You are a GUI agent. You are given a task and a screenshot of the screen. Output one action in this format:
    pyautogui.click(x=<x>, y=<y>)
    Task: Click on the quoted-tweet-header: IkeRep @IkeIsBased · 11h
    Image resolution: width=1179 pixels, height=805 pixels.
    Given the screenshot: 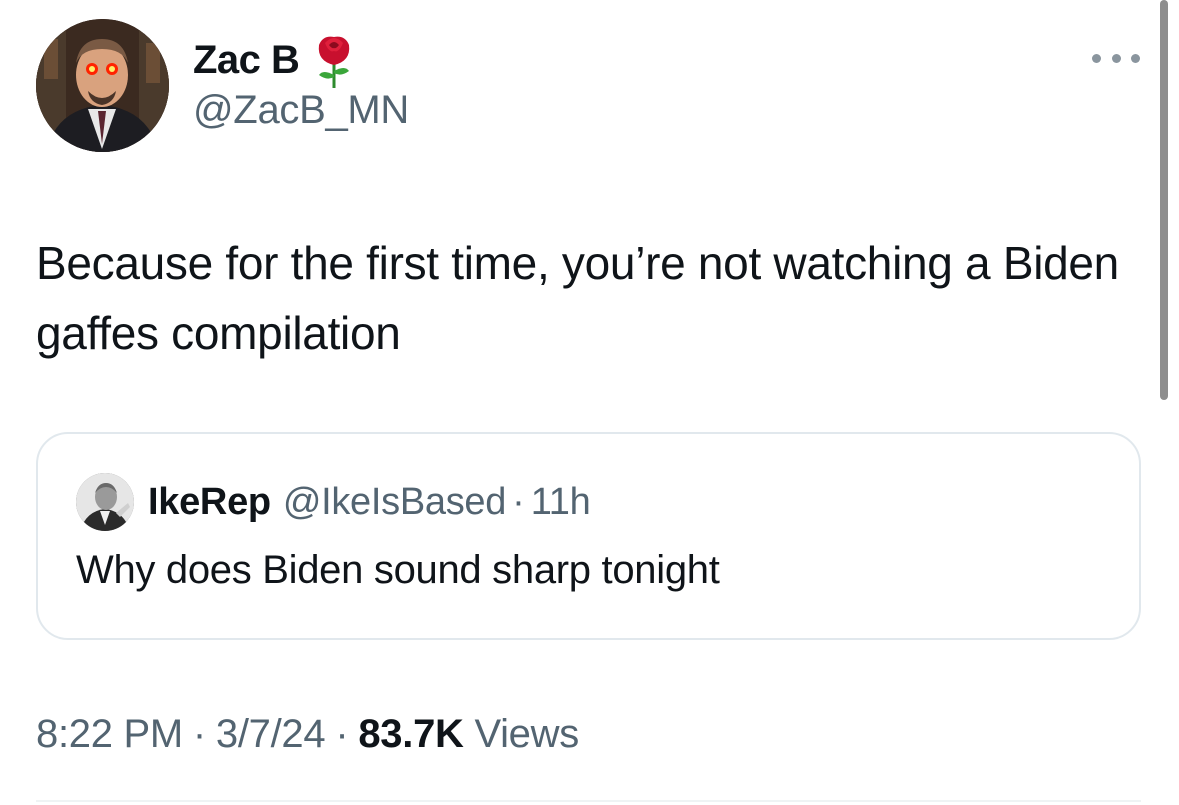 What is the action you would take?
    pyautogui.click(x=333, y=502)
    